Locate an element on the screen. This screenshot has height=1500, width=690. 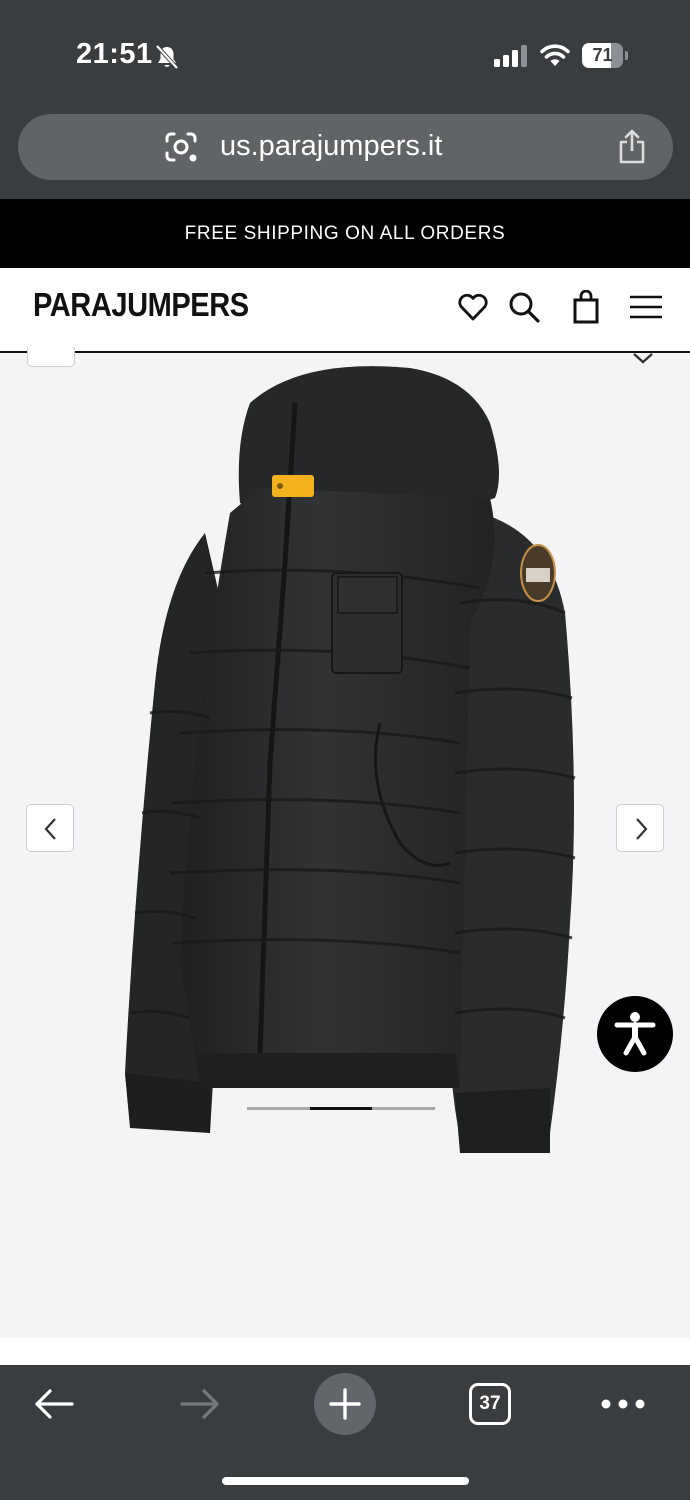
signal-icon is located at coordinates (510, 56).